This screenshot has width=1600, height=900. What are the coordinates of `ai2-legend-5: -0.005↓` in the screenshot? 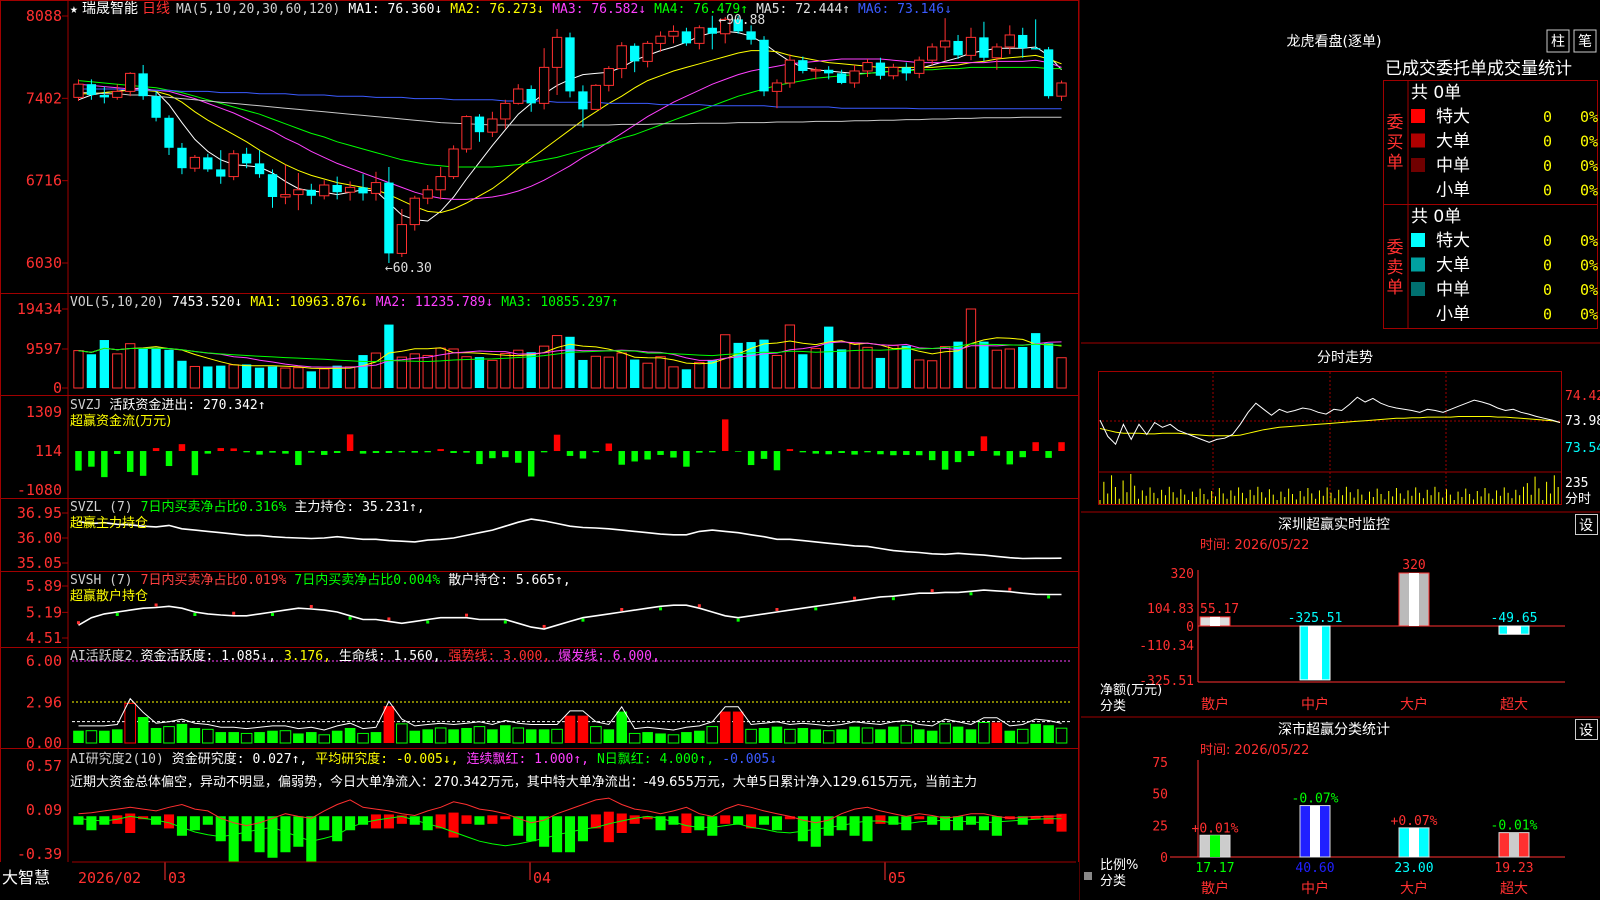 It's located at (749, 759).